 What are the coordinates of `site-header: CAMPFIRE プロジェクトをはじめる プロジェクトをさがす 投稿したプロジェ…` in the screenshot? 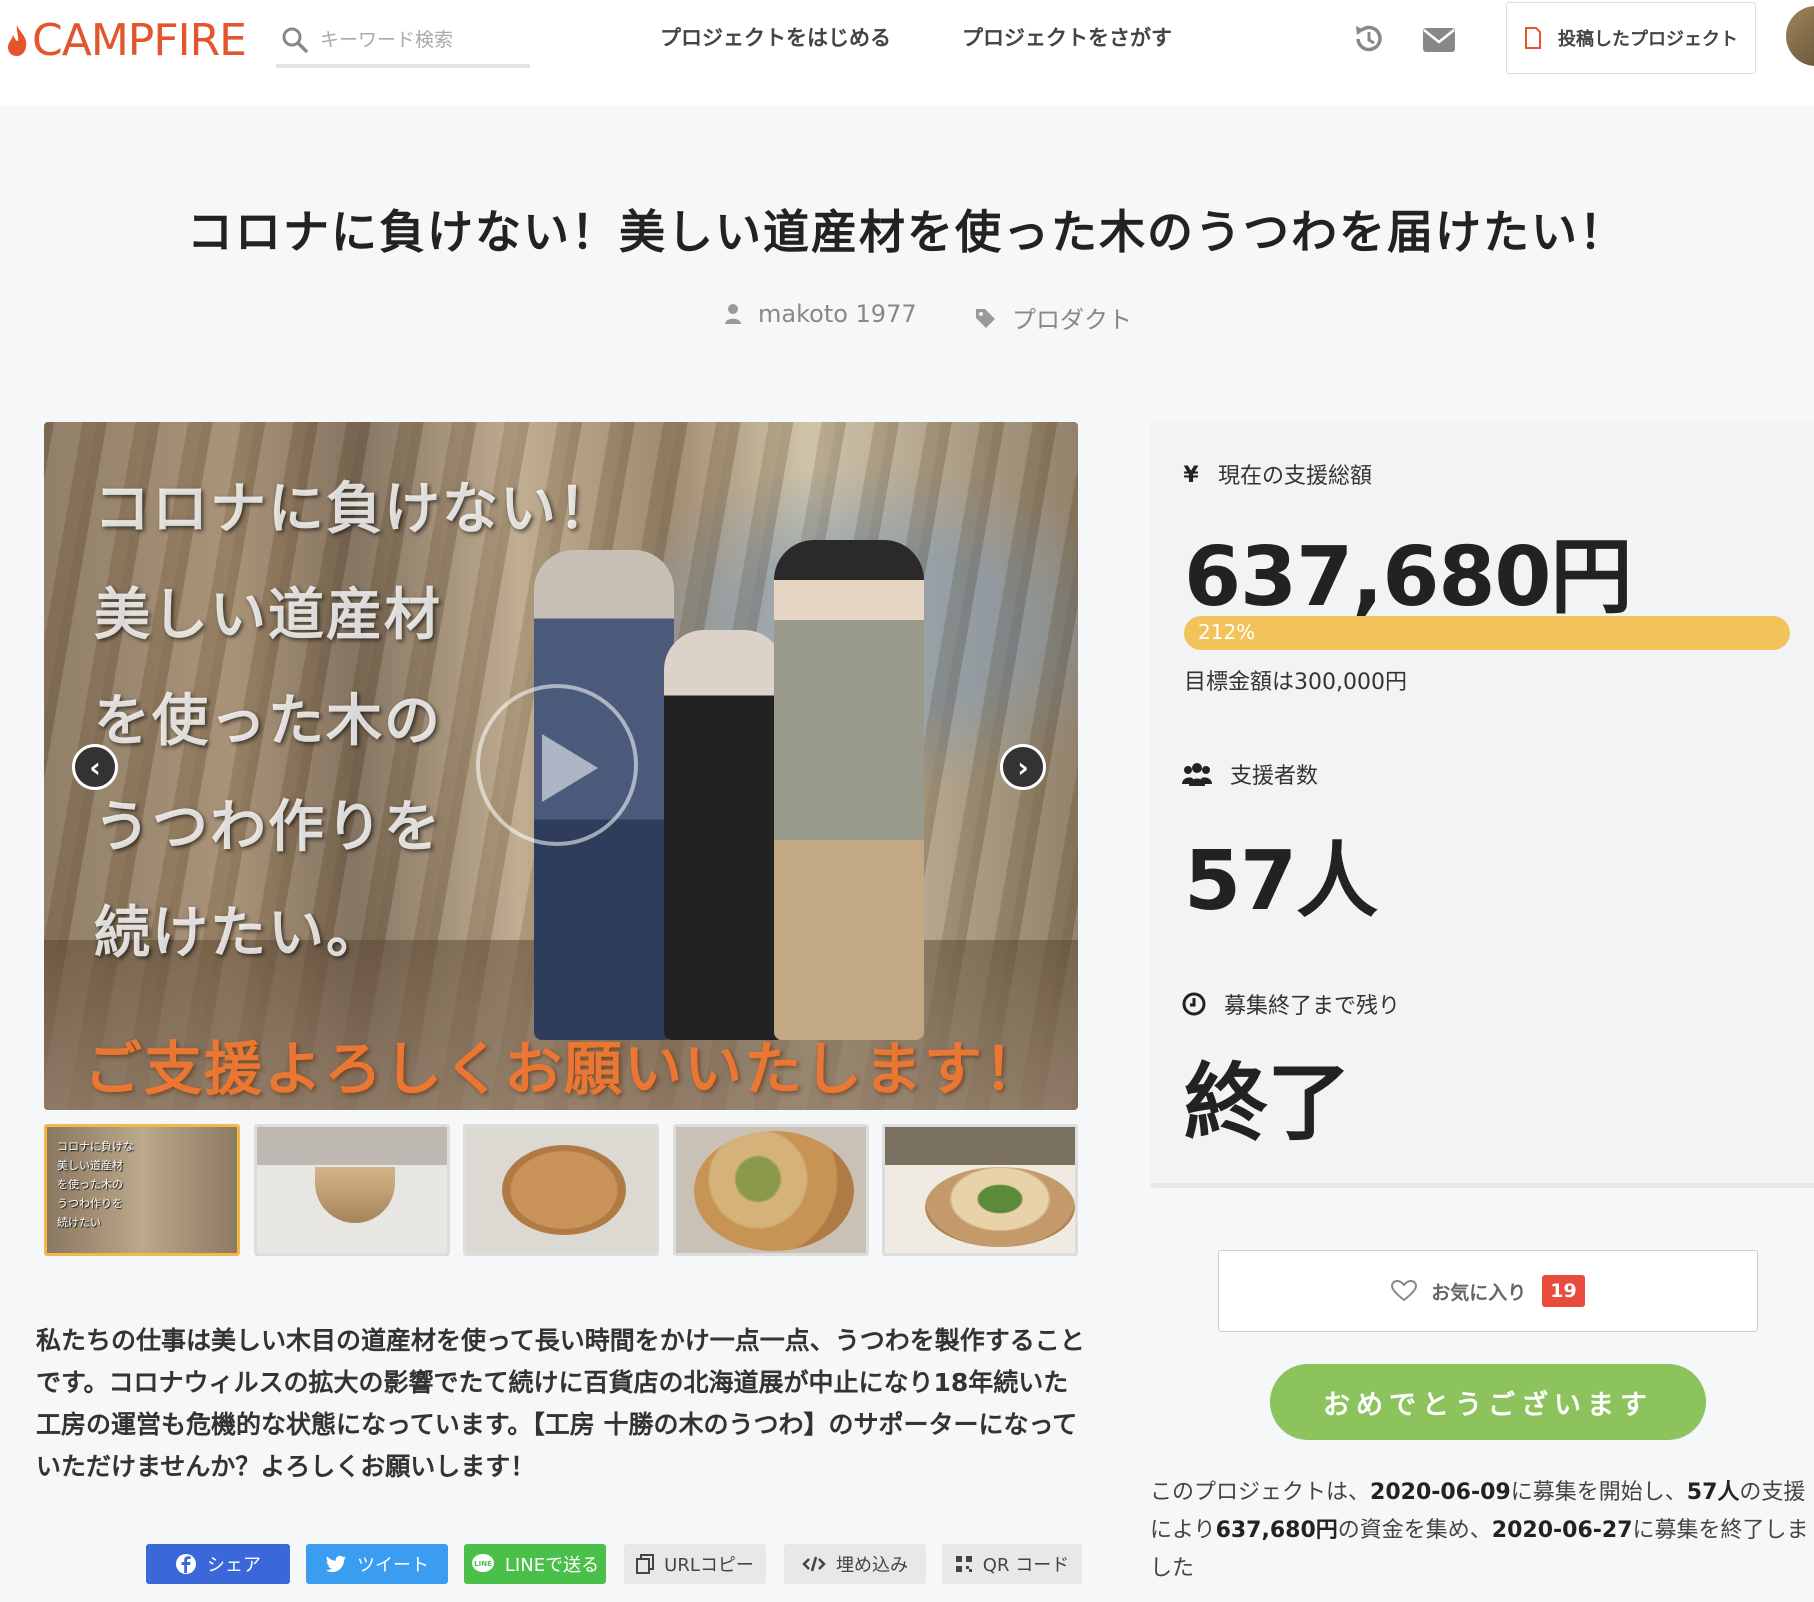 It's located at (907, 53).